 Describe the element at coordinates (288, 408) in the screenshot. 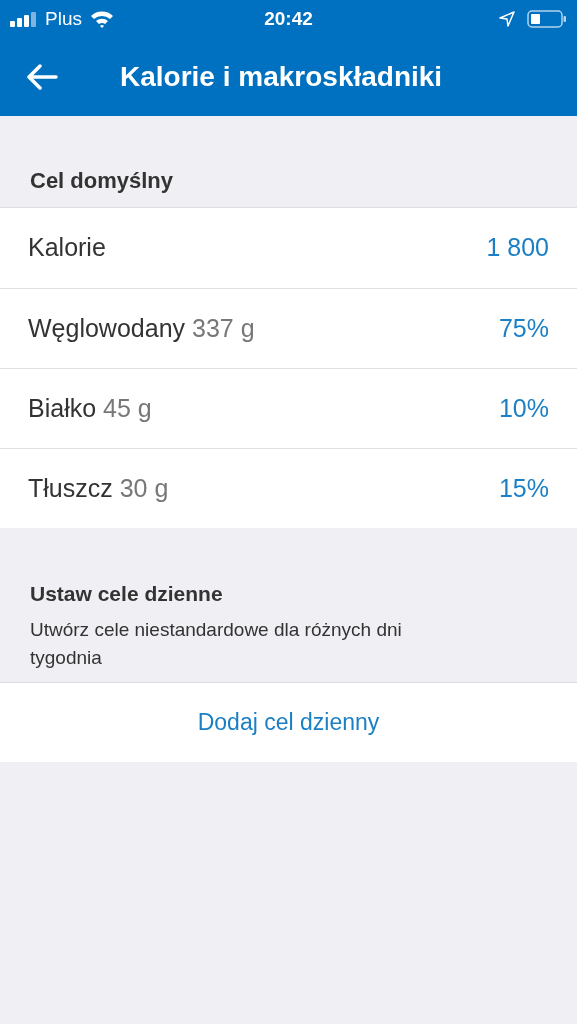

I see `goal-row: Białko 45 g 10%` at that location.